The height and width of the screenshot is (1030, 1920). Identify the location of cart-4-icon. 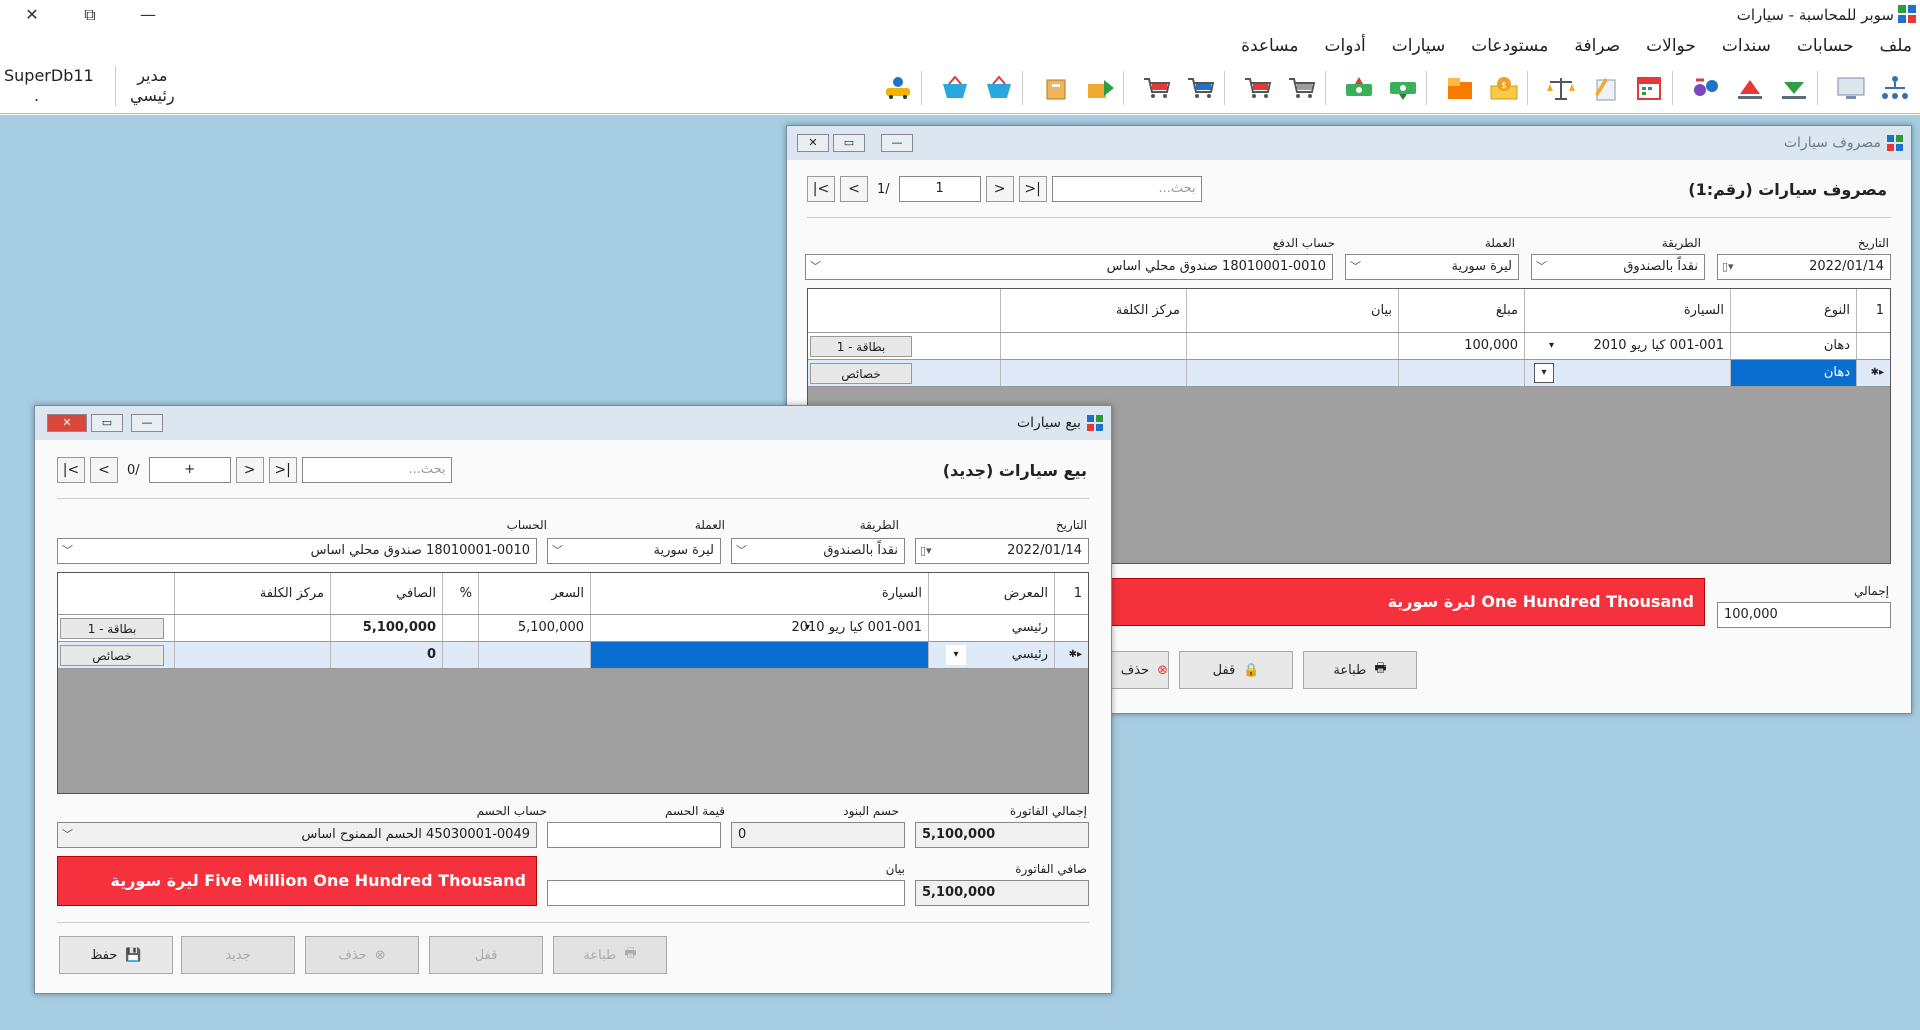
(1157, 88).